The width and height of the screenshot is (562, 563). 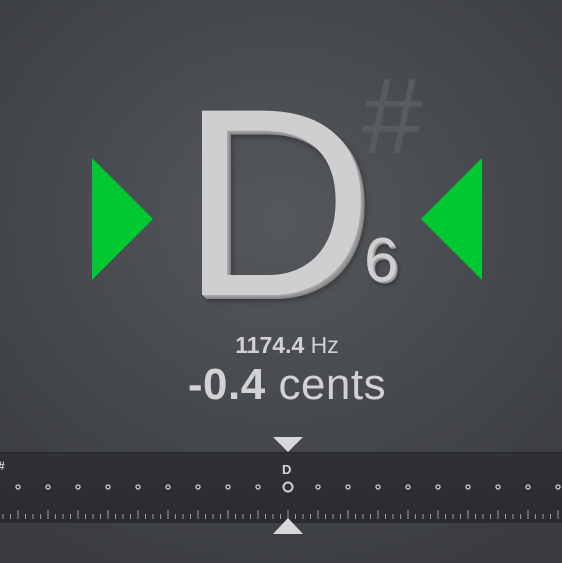 I want to click on octave-number: 6, so click(x=381, y=260).